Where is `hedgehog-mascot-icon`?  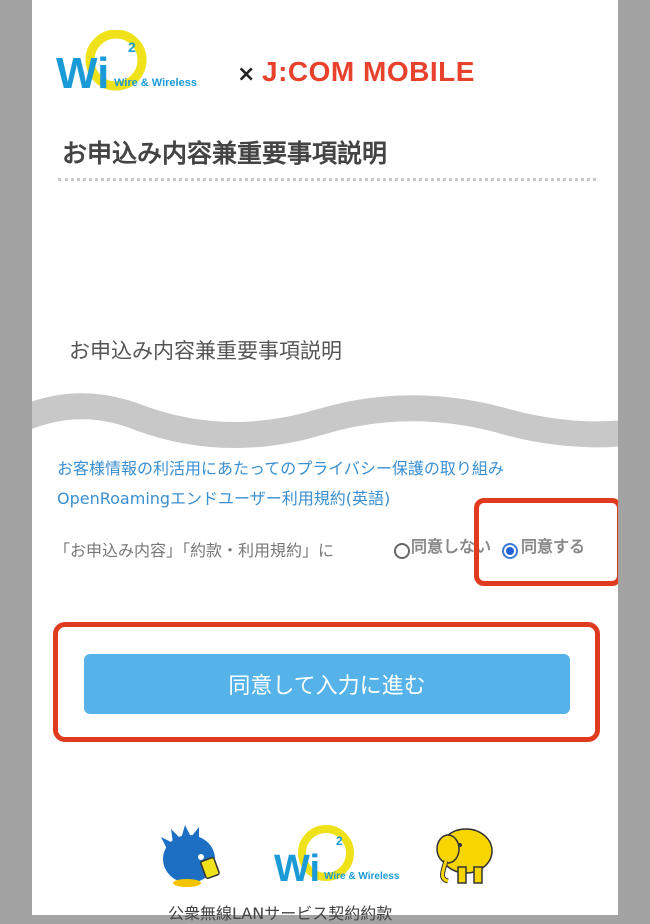
hedgehog-mascot-icon is located at coordinates (190, 856).